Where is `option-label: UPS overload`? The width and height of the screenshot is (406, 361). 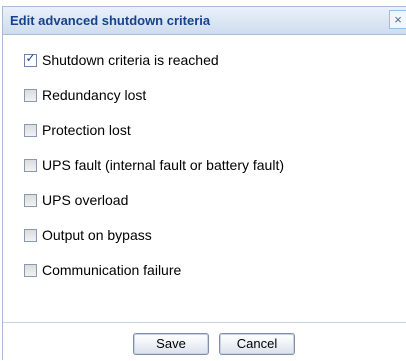 option-label: UPS overload is located at coordinates (85, 200).